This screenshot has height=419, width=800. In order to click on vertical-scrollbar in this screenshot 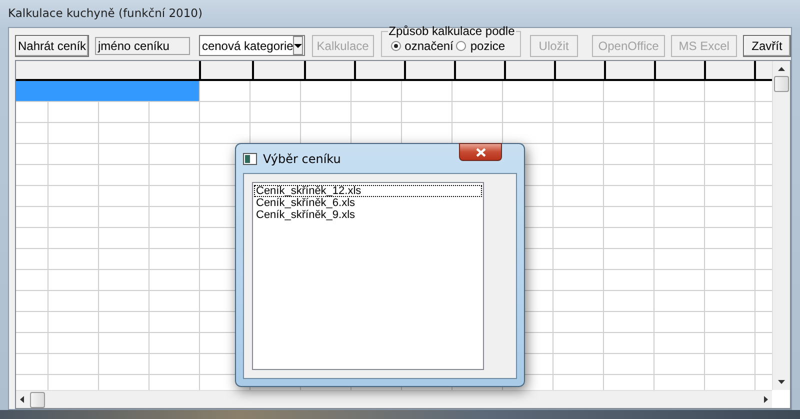, I will do `click(781, 225)`.